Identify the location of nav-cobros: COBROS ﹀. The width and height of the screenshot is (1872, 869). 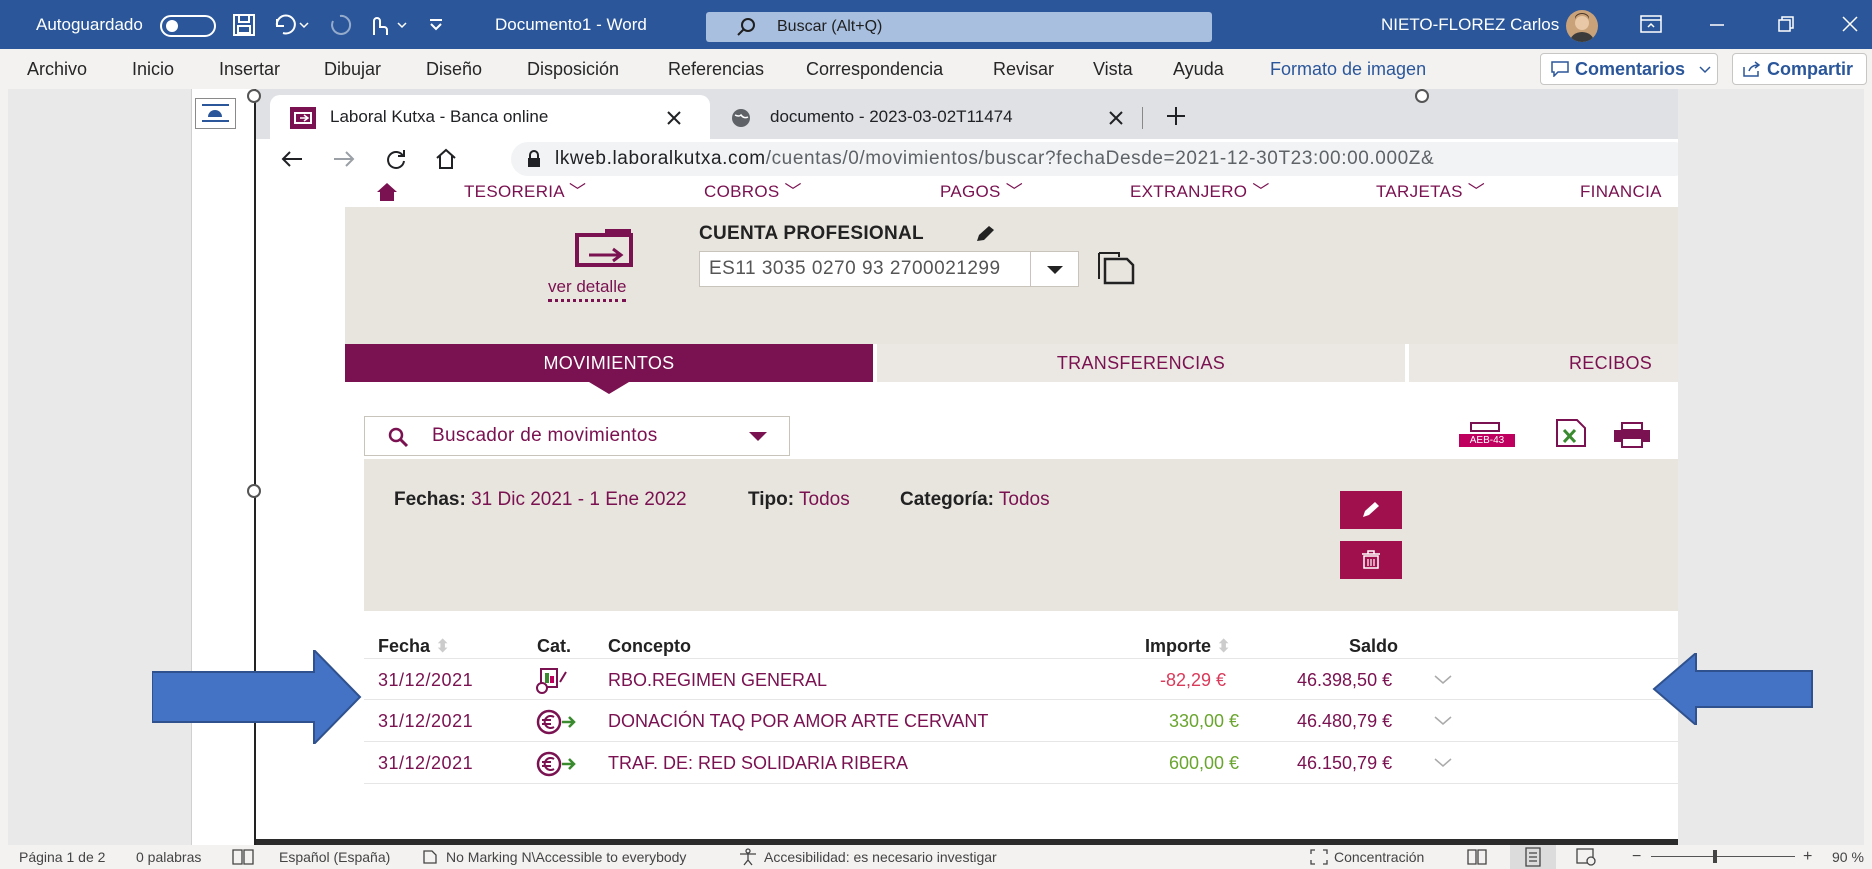
(753, 192).